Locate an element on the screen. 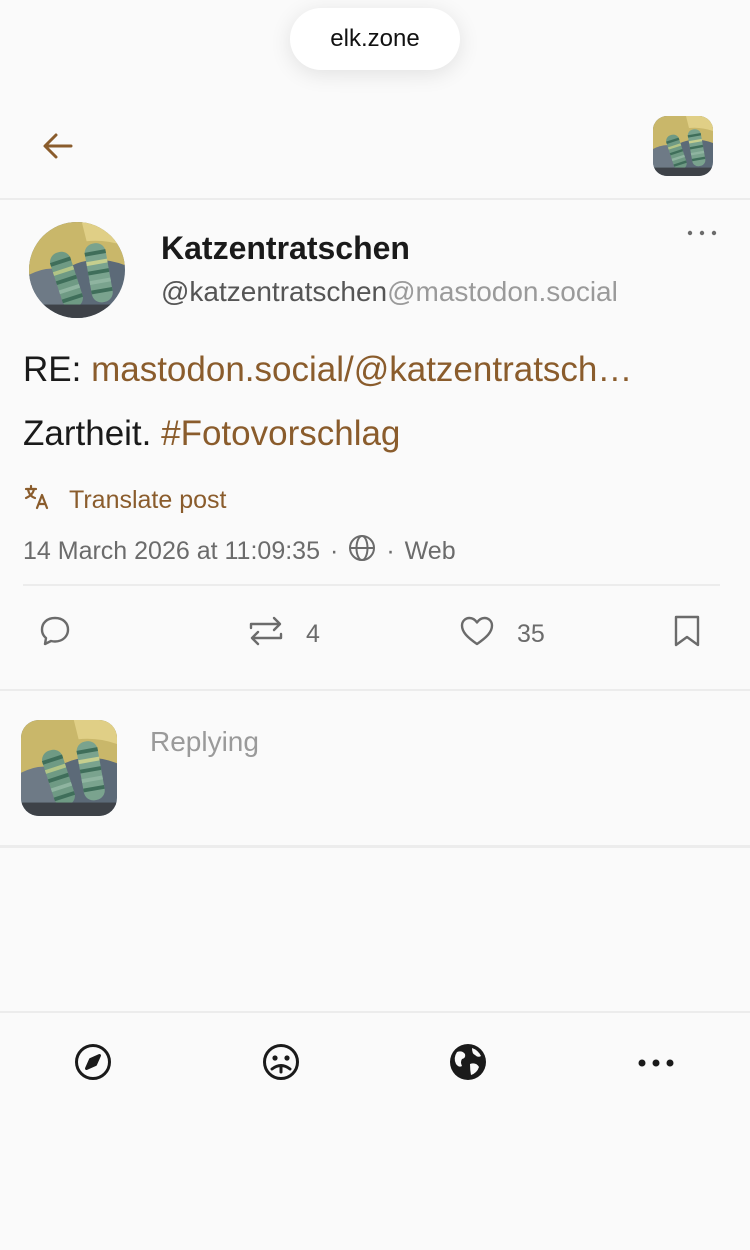 The image size is (750, 1250). post-author-avatar is located at coordinates (77, 270).